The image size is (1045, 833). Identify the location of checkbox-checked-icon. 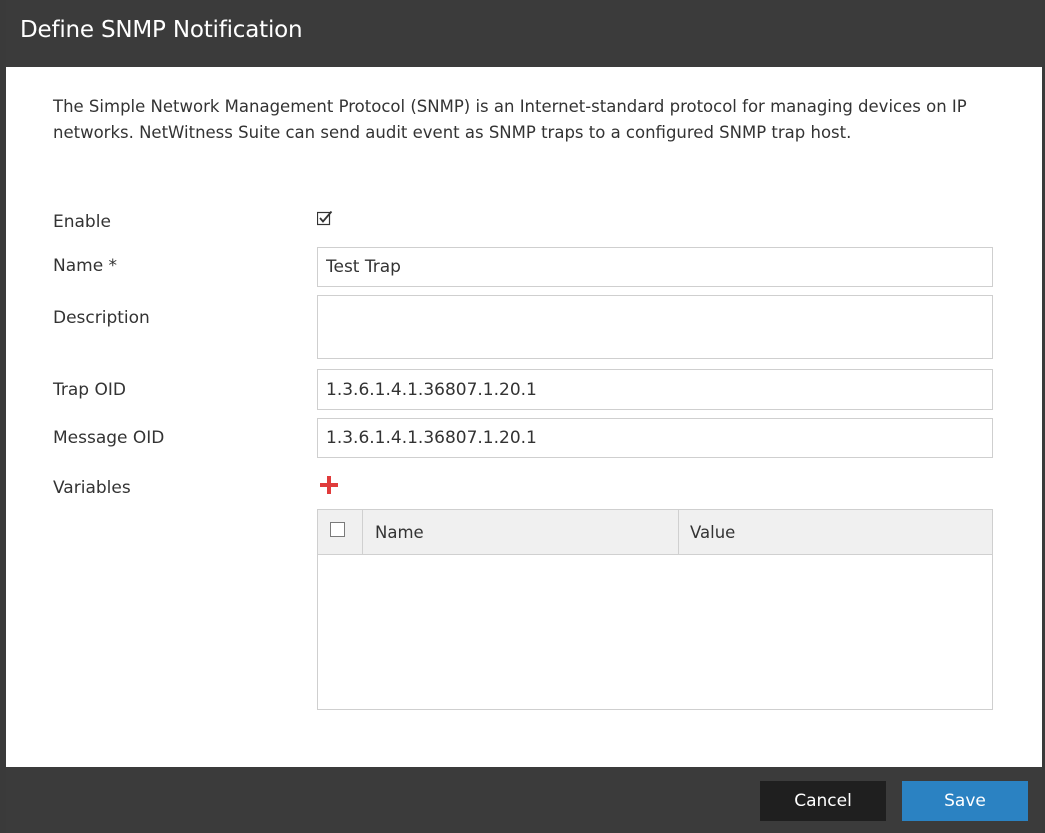
(324, 218).